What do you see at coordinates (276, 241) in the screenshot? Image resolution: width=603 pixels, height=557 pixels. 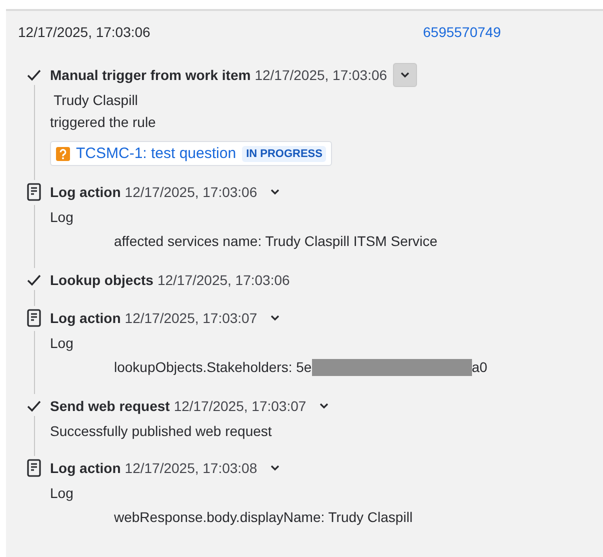 I see `log-entry: affected services name: Trudy Claspill ITSM Service` at bounding box center [276, 241].